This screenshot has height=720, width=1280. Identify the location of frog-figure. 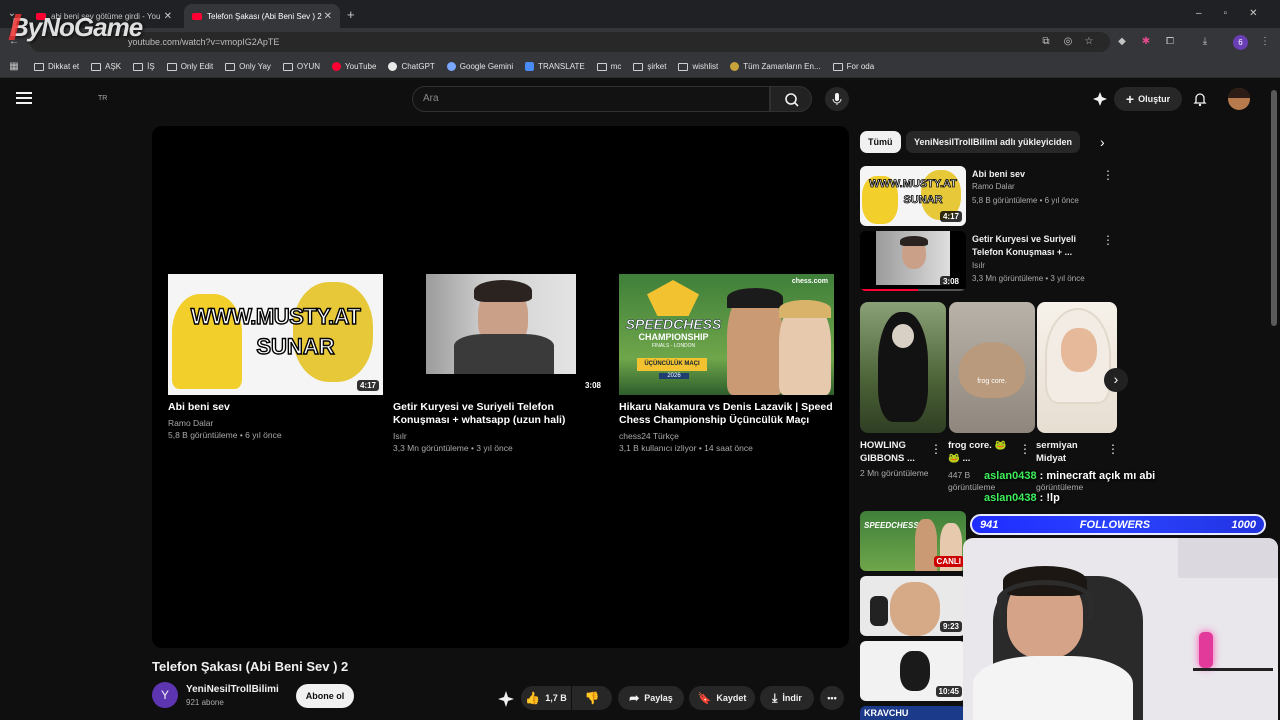
(992, 370).